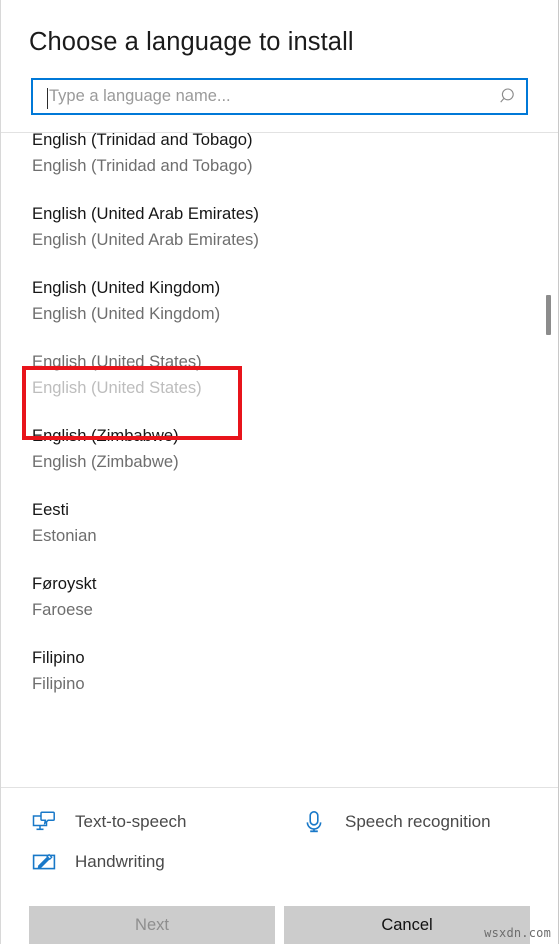 The image size is (559, 944). Describe the element at coordinates (64, 583) in the screenshot. I see `language-native-name: Føroyskt` at that location.